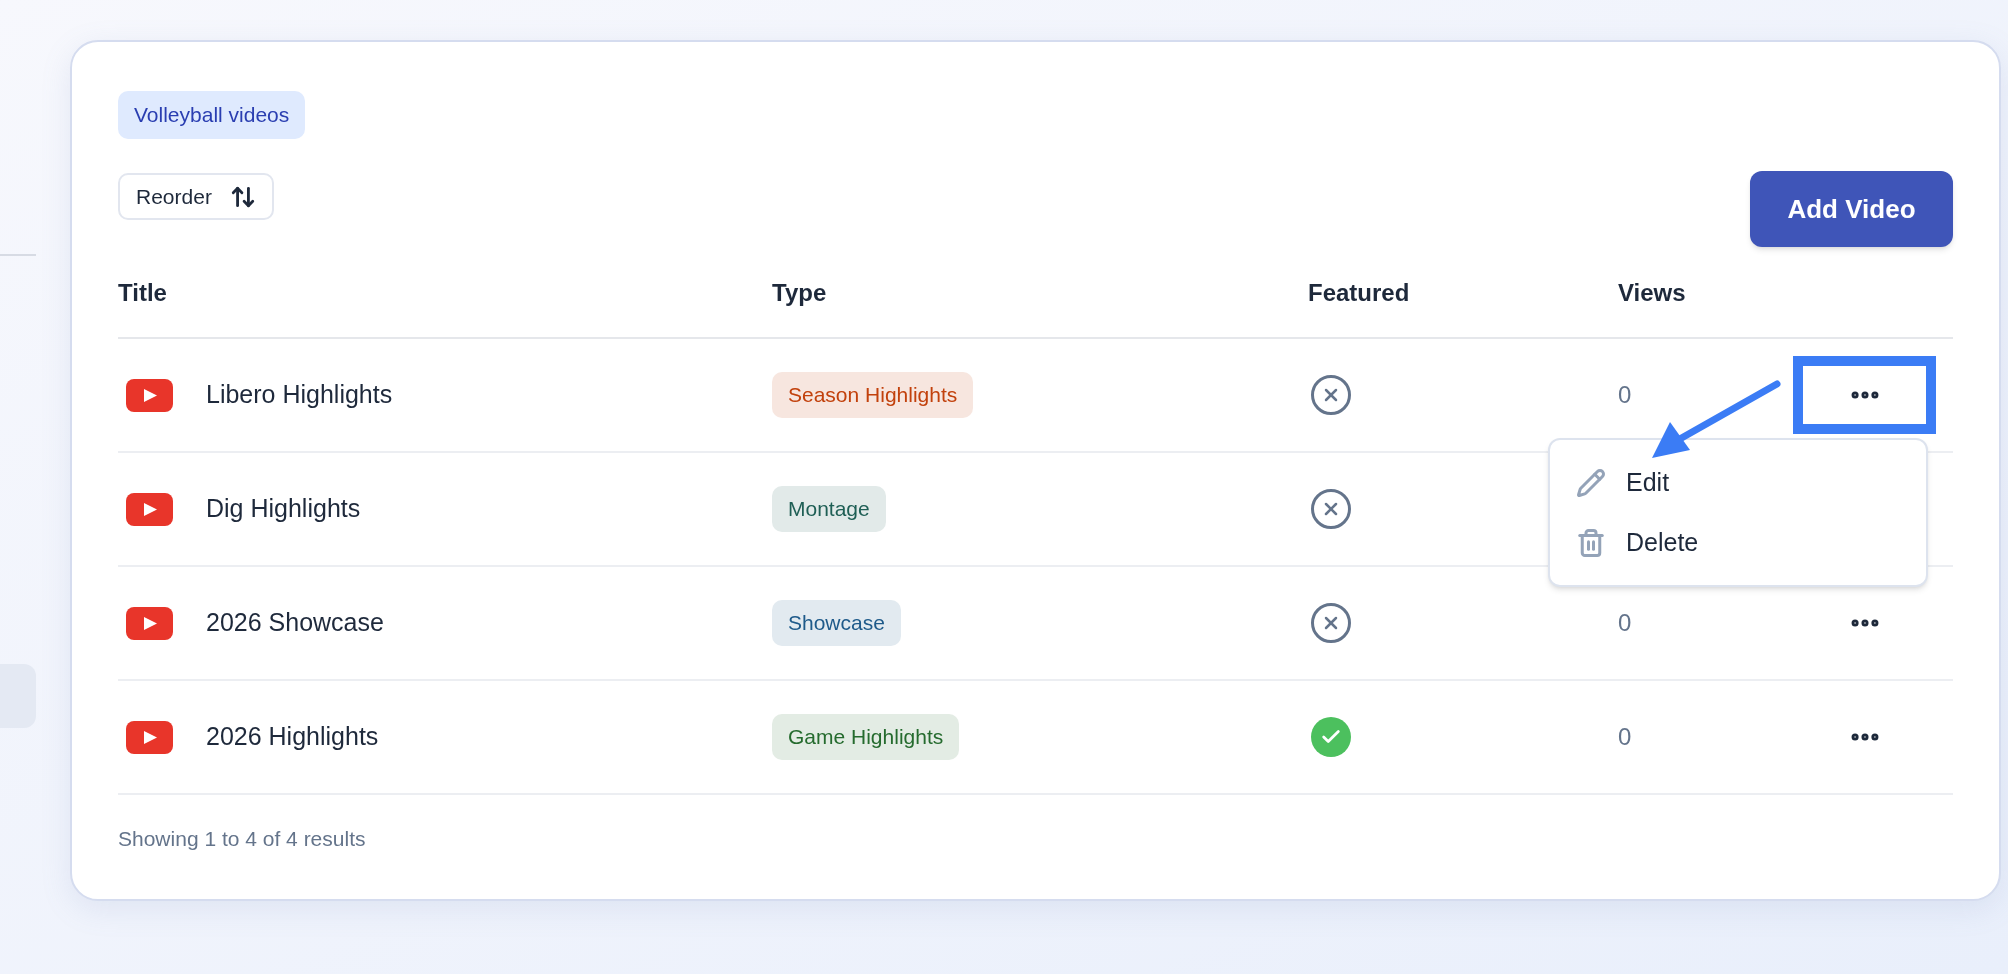  Describe the element at coordinates (1738, 482) in the screenshot. I see `menu-item: Edit` at that location.